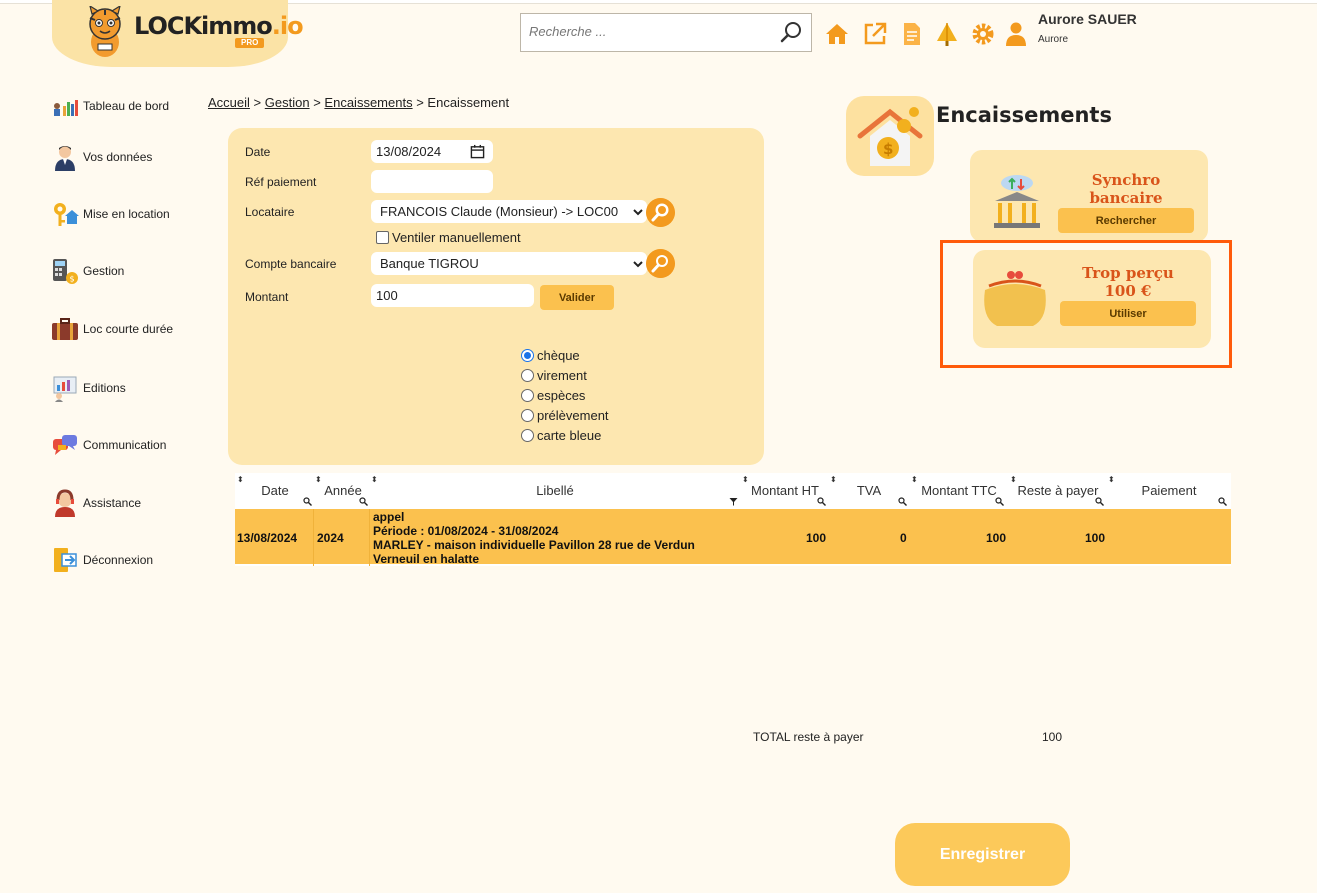 The width and height of the screenshot is (1317, 893). I want to click on sidebar-item-loc-courte-duree: Loc courte durée, so click(112, 329).